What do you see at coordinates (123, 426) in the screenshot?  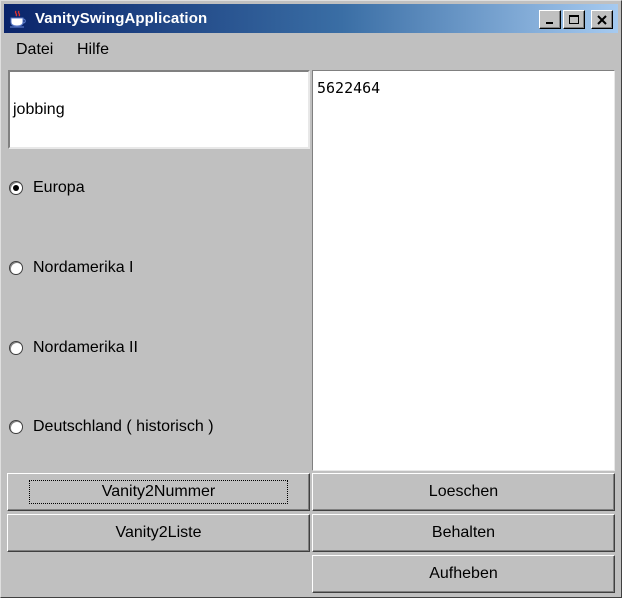 I see `radio-label: Deutschland ( historisch )` at bounding box center [123, 426].